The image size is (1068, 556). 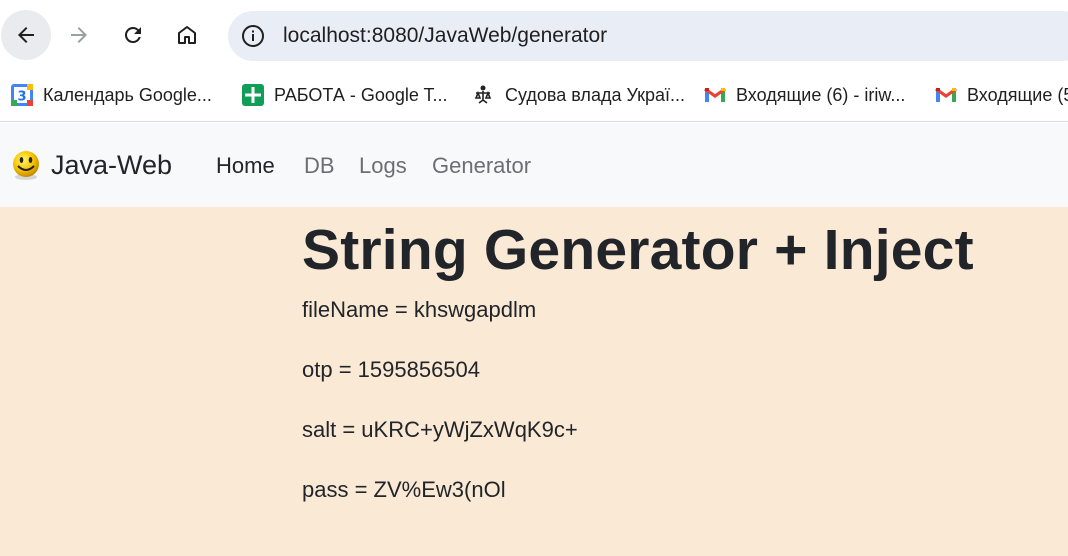 I want to click on brand-link: Java-Web, so click(x=91, y=165).